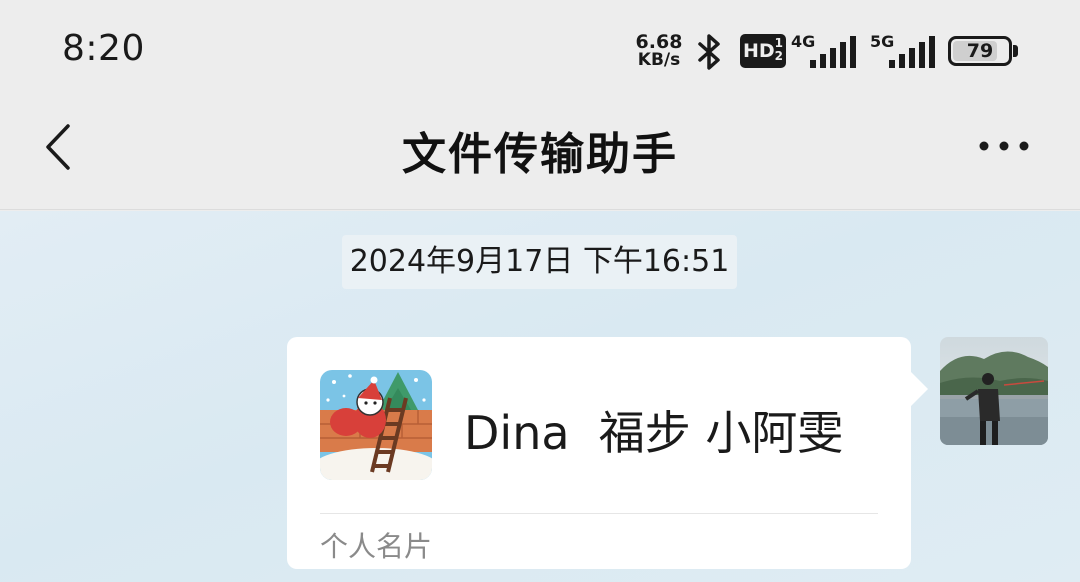  I want to click on battery-icon: 79, so click(980, 51).